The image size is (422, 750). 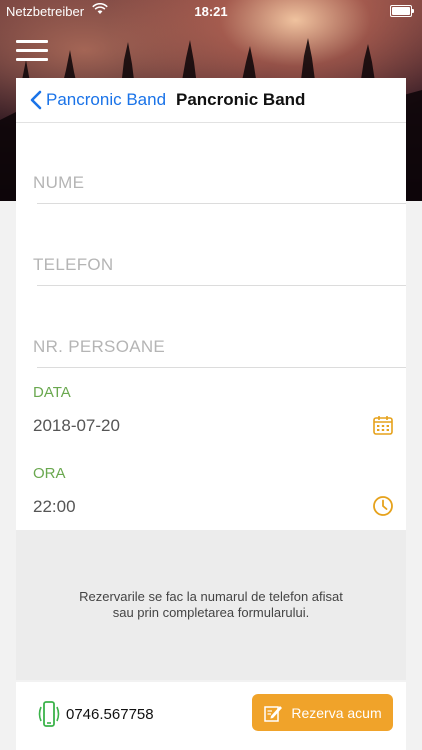 I want to click on back-button-label: Pancronic Band, so click(x=106, y=99).